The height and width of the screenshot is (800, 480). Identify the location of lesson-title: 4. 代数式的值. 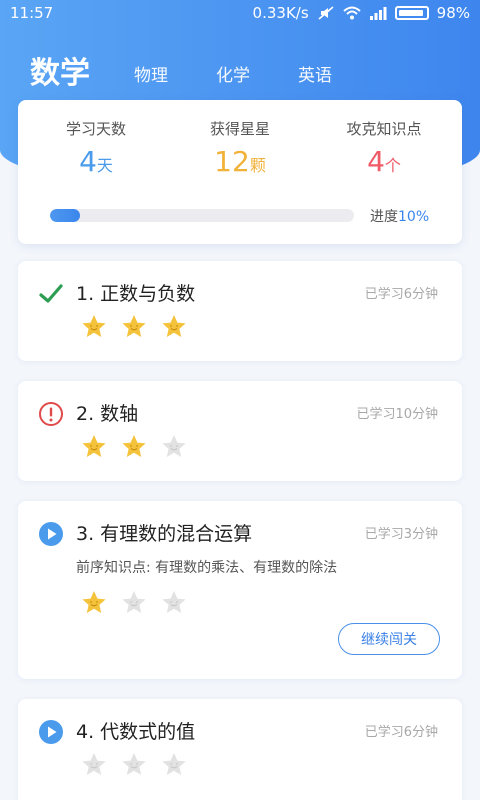
(136, 732).